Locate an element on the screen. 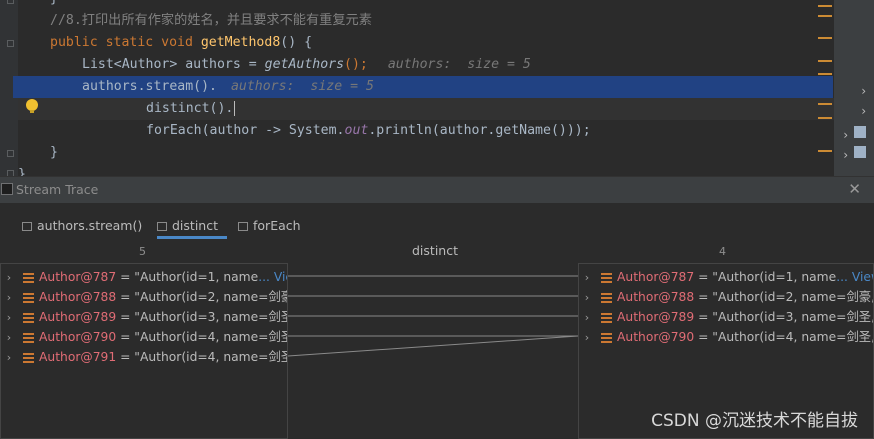 The width and height of the screenshot is (874, 439). code-line-distinct: distinct(). is located at coordinates (191, 108).